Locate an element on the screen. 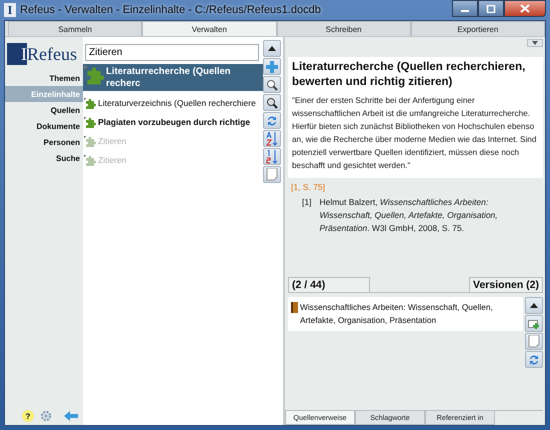 The height and width of the screenshot is (430, 550). close-button is located at coordinates (525, 8).